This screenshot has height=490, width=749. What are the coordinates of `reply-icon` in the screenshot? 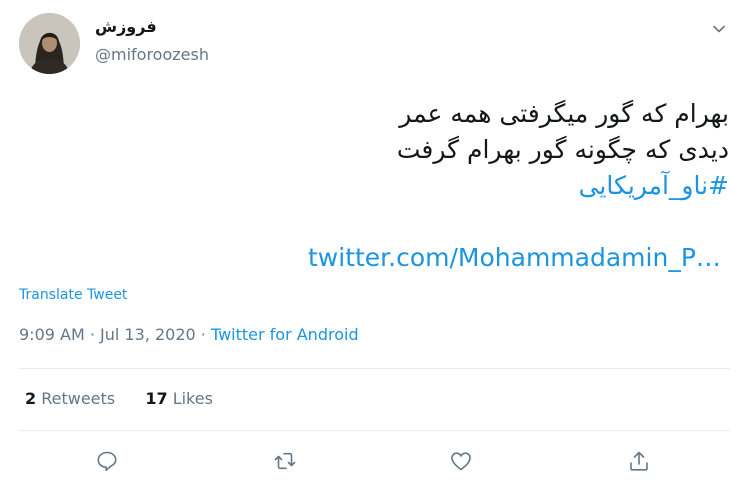 It's located at (107, 461).